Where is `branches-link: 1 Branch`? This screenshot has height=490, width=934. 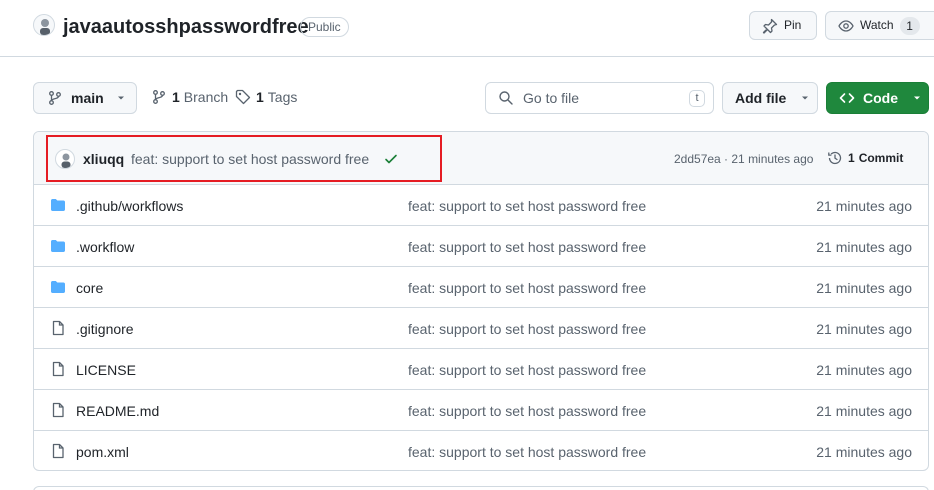
branches-link: 1 Branch is located at coordinates (189, 97).